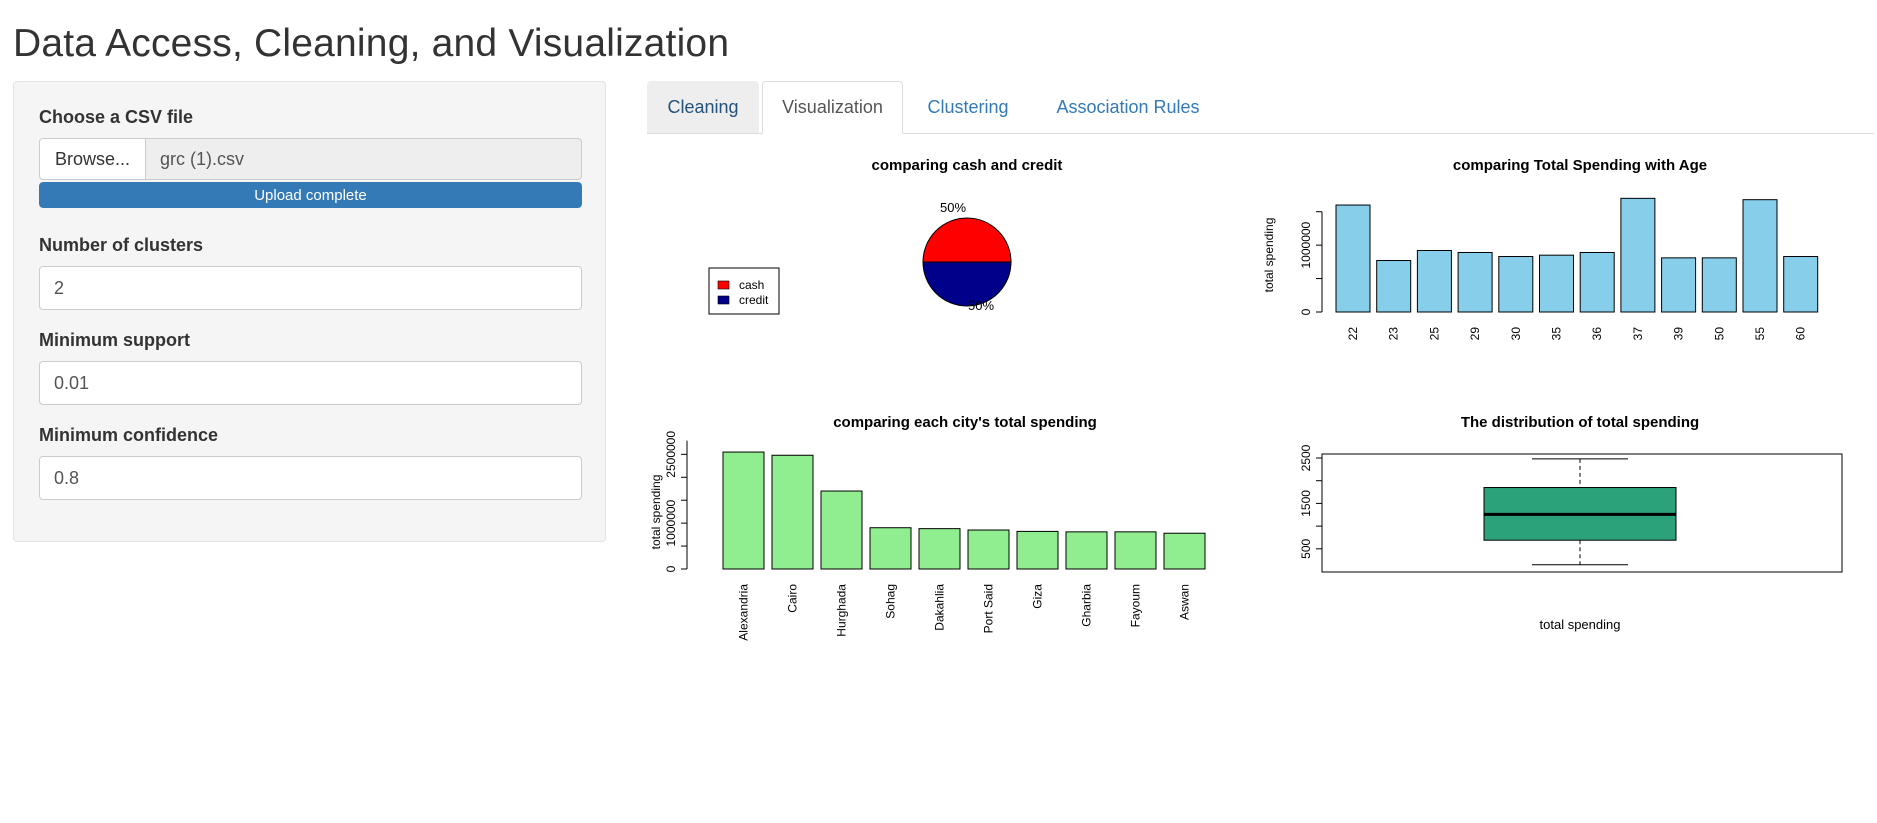 This screenshot has width=1877, height=823. I want to click on age-chart-title: comparing Total Spending with Age, so click(1580, 165).